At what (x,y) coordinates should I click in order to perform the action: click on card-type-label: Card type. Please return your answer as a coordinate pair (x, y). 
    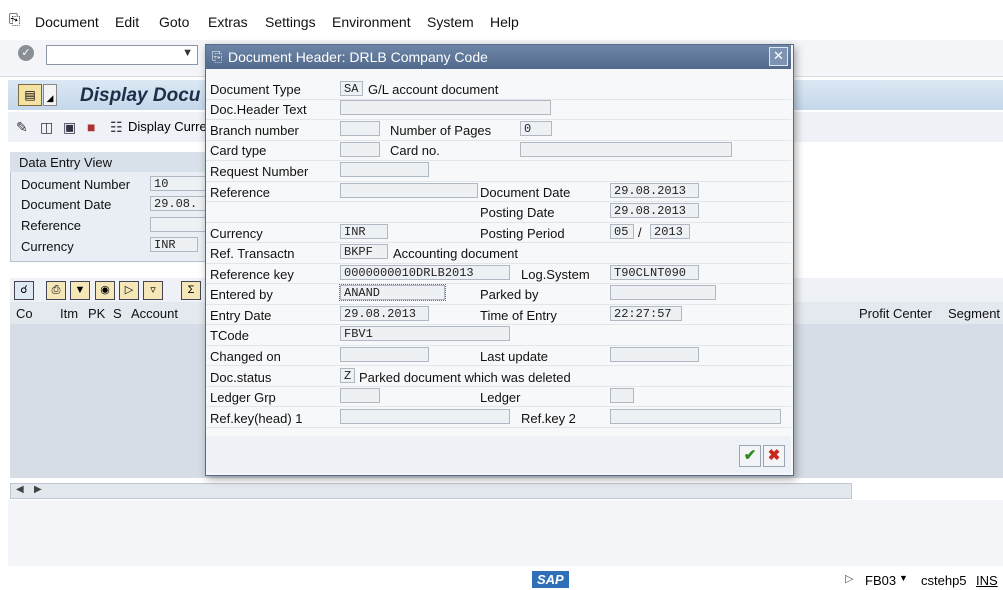
    Looking at the image, I should click on (238, 150).